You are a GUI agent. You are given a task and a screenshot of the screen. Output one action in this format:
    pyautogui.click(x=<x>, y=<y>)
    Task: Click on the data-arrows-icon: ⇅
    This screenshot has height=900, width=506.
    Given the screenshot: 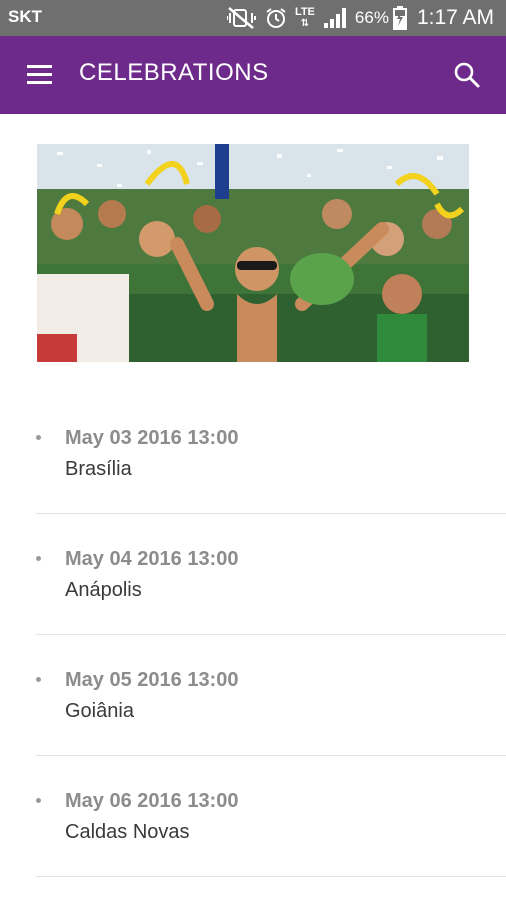 What is the action you would take?
    pyautogui.click(x=305, y=23)
    